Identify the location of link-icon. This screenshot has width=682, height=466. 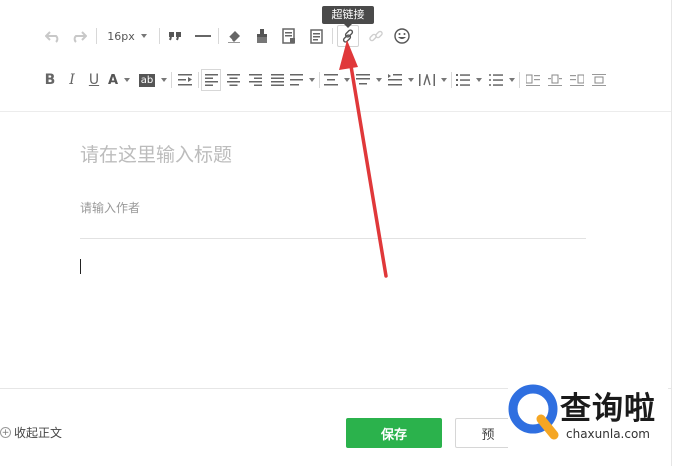
(348, 36).